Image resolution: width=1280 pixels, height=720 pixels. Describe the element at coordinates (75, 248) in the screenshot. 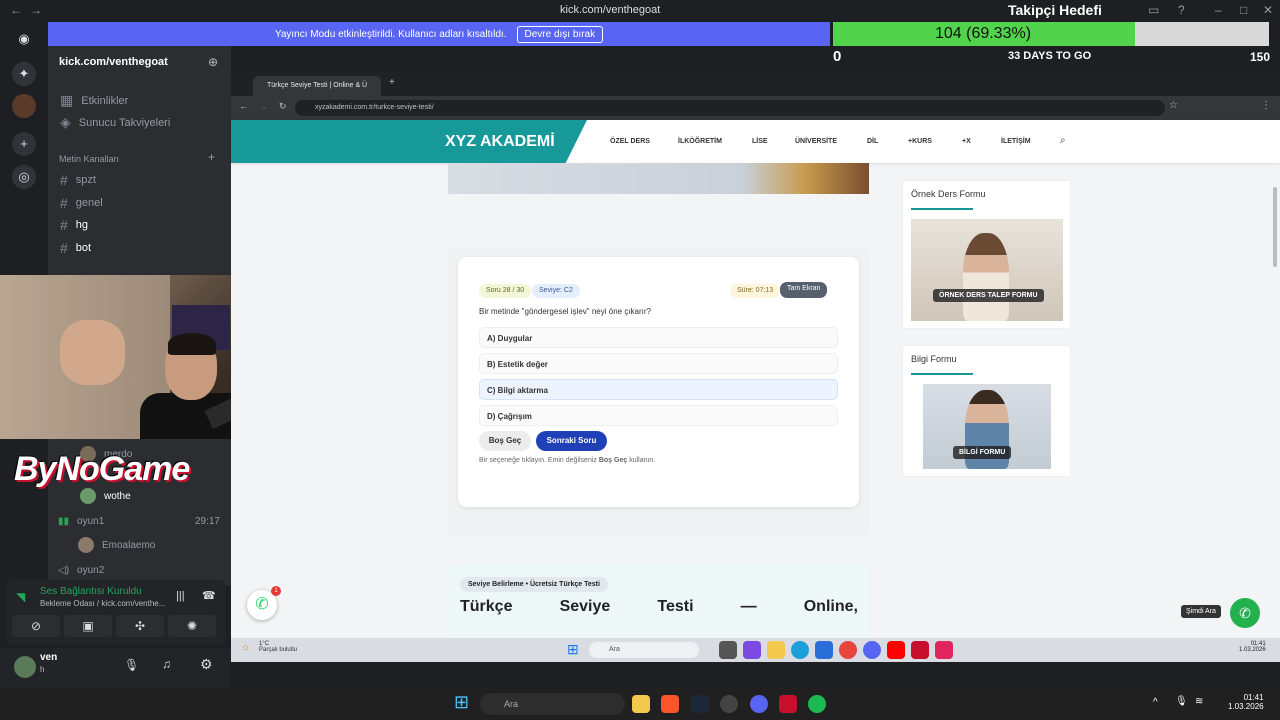

I see `channel-bot: # bot` at that location.